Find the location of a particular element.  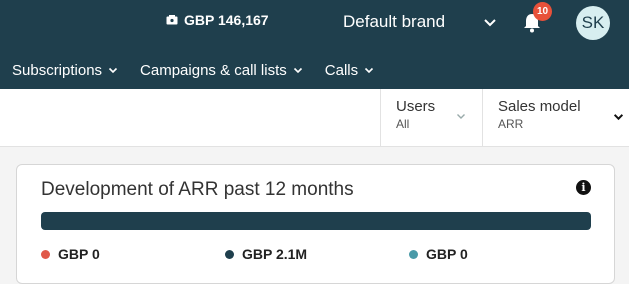

notification-count-badge: 10 is located at coordinates (542, 11).